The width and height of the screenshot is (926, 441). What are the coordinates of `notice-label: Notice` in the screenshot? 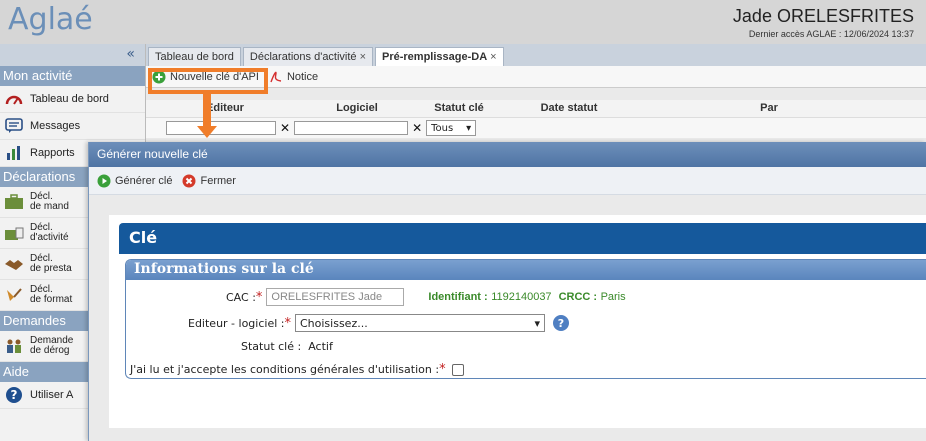 It's located at (302, 76).